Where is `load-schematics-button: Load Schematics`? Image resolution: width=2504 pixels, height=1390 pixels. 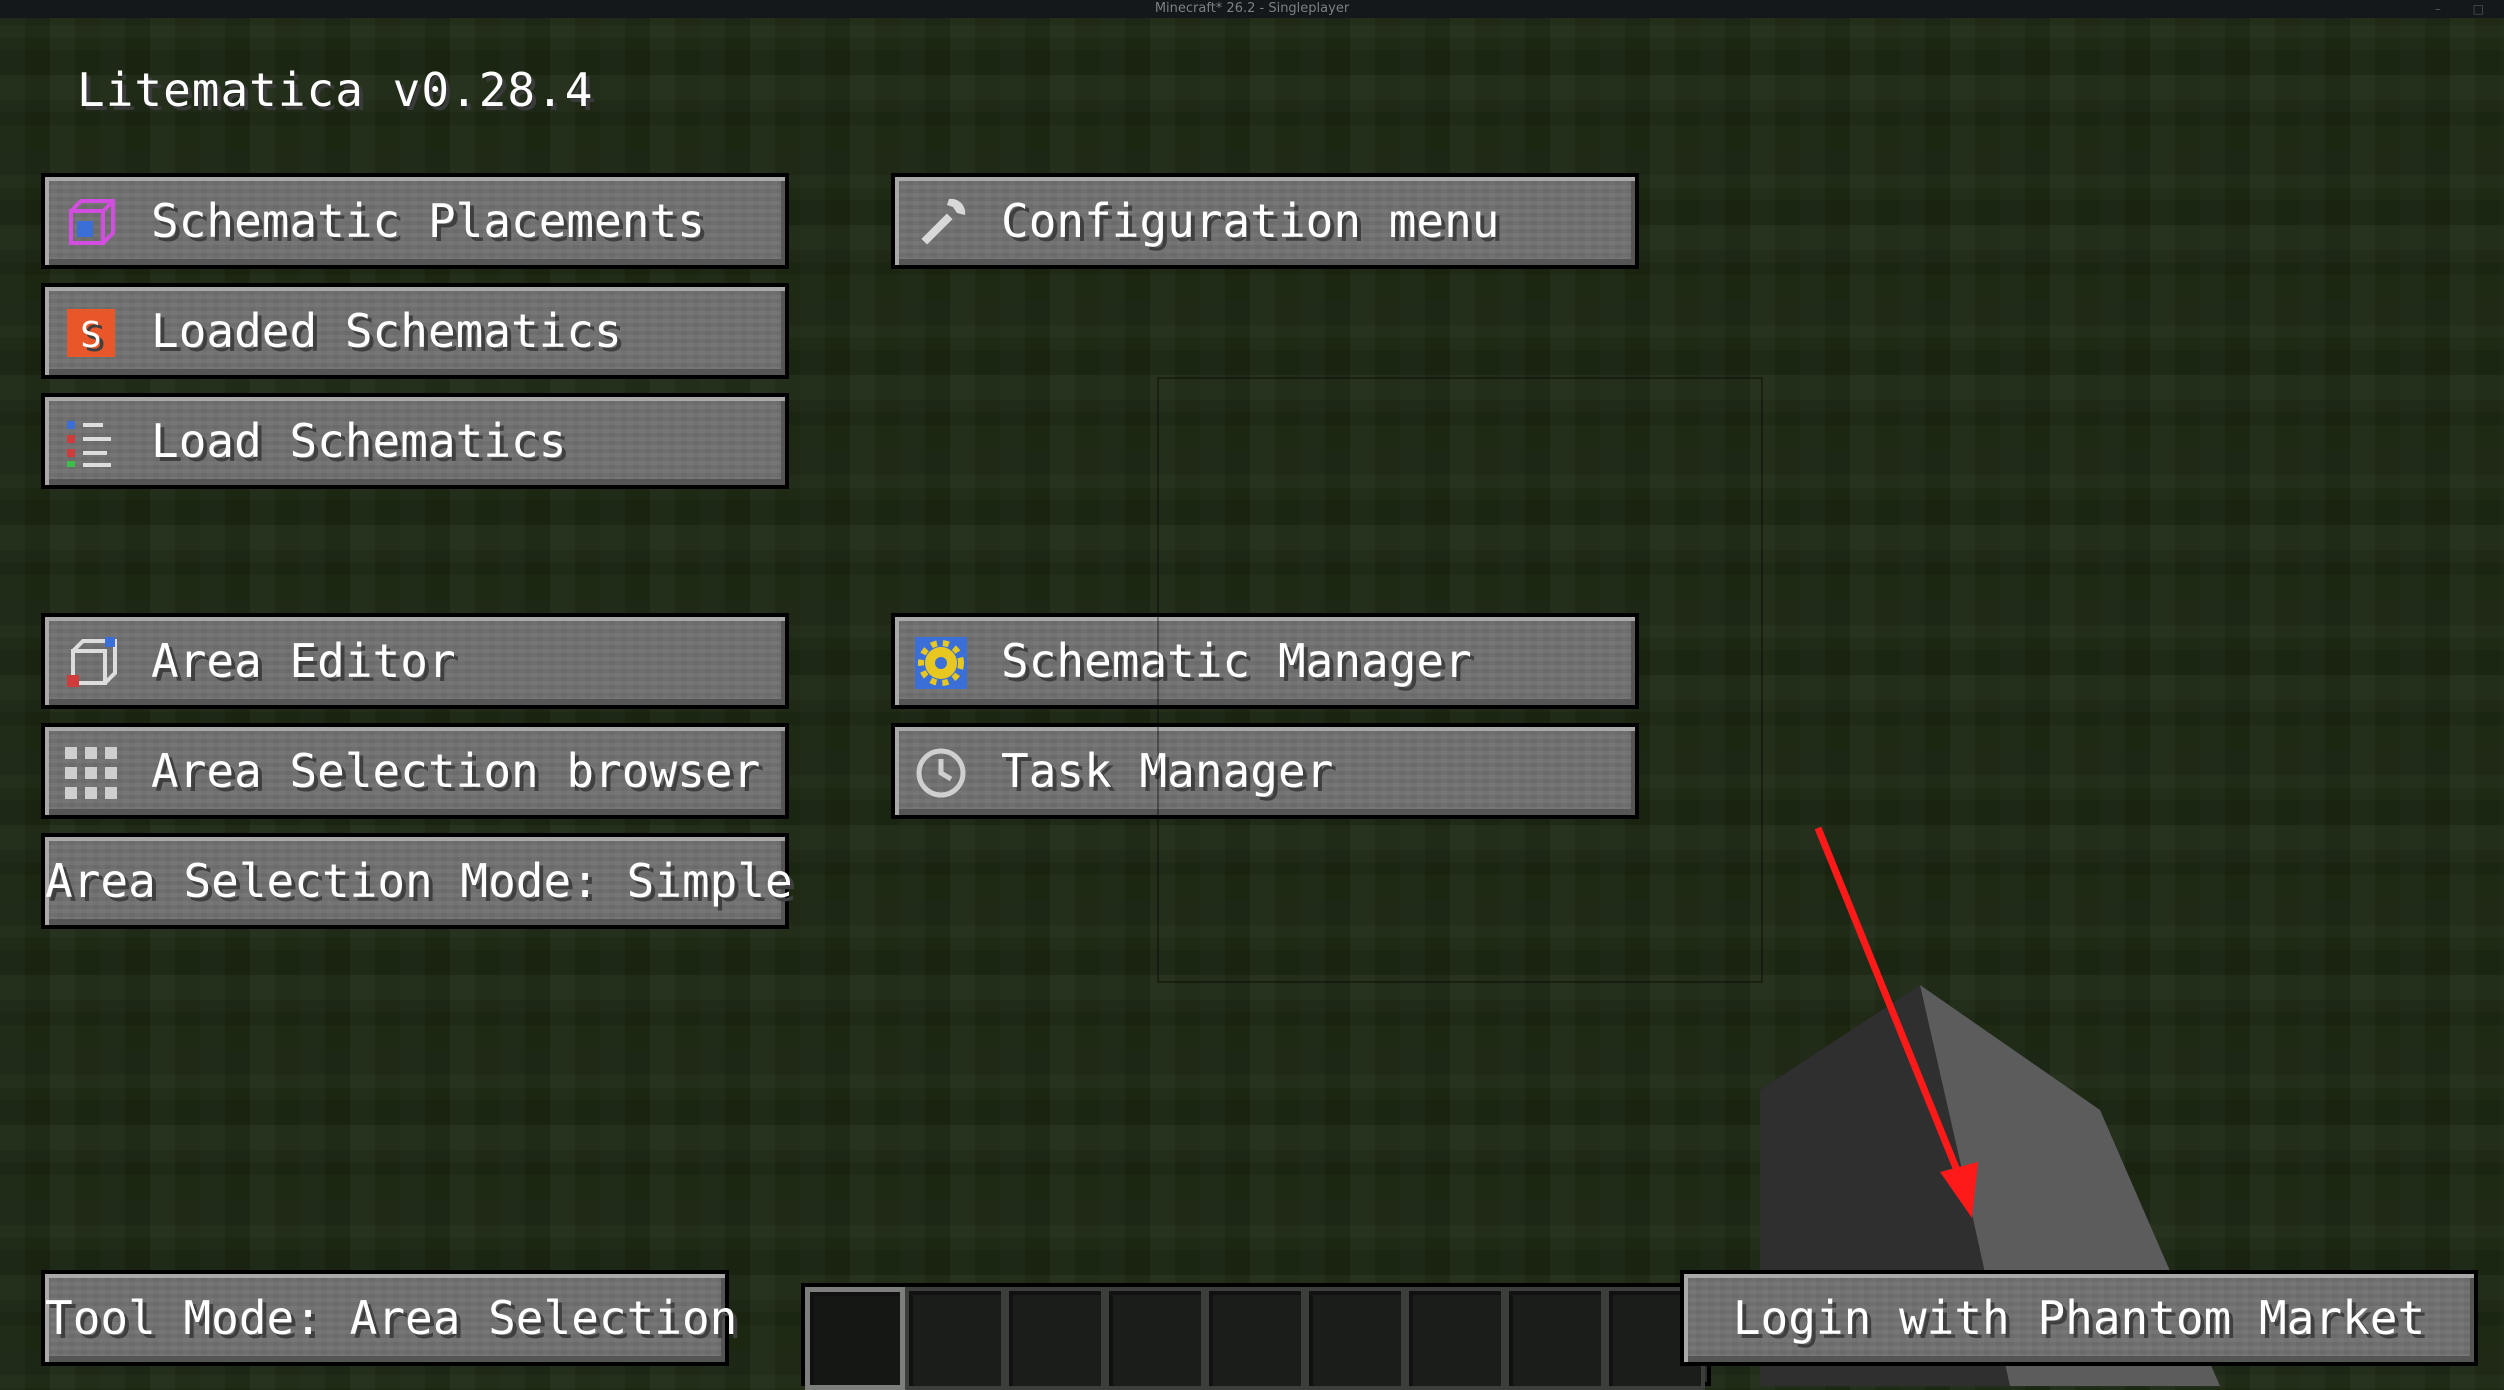
load-schematics-button: Load Schematics is located at coordinates (415, 441).